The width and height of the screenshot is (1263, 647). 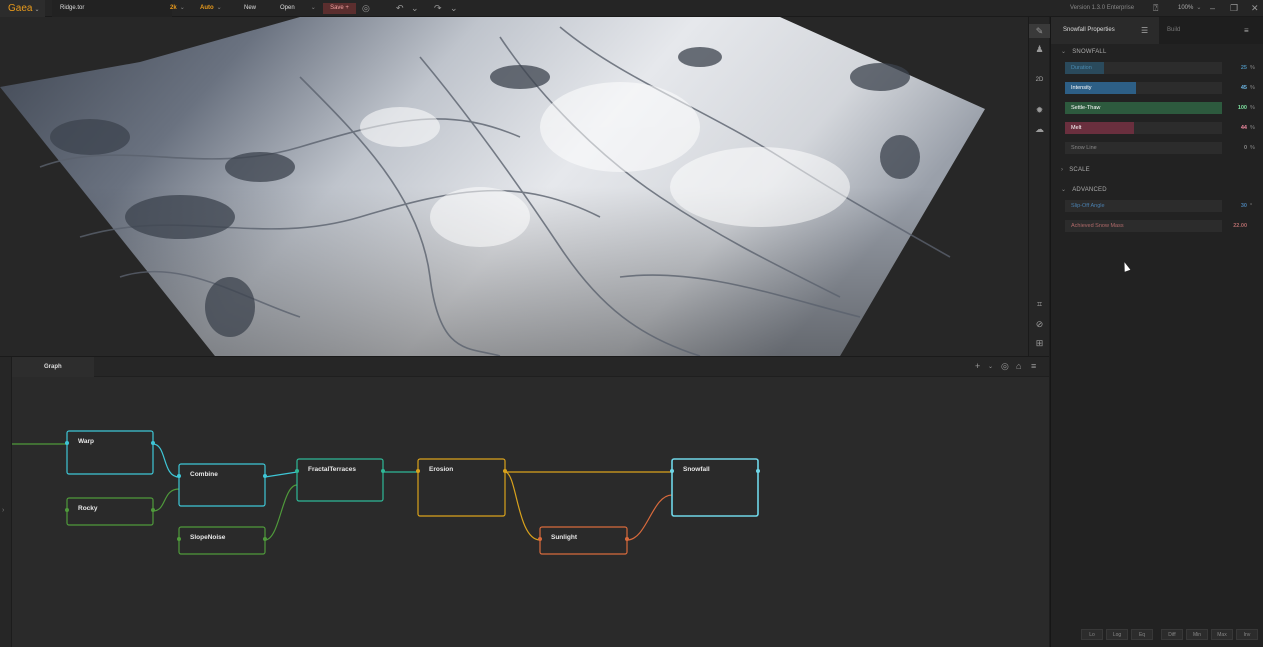 What do you see at coordinates (1237, 226) in the screenshot?
I see `slider-value: 22.00` at bounding box center [1237, 226].